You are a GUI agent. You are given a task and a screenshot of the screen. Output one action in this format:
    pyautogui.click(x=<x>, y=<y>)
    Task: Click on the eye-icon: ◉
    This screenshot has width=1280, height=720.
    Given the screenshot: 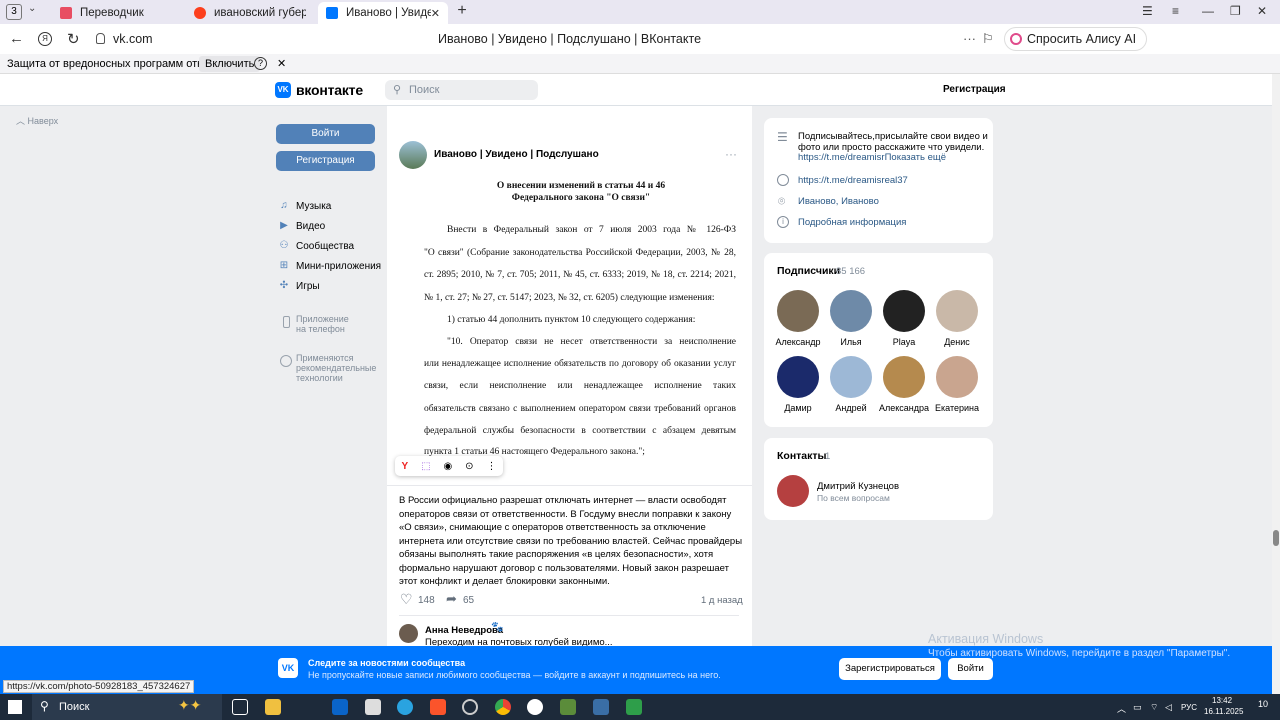 What is the action you would take?
    pyautogui.click(x=447, y=466)
    